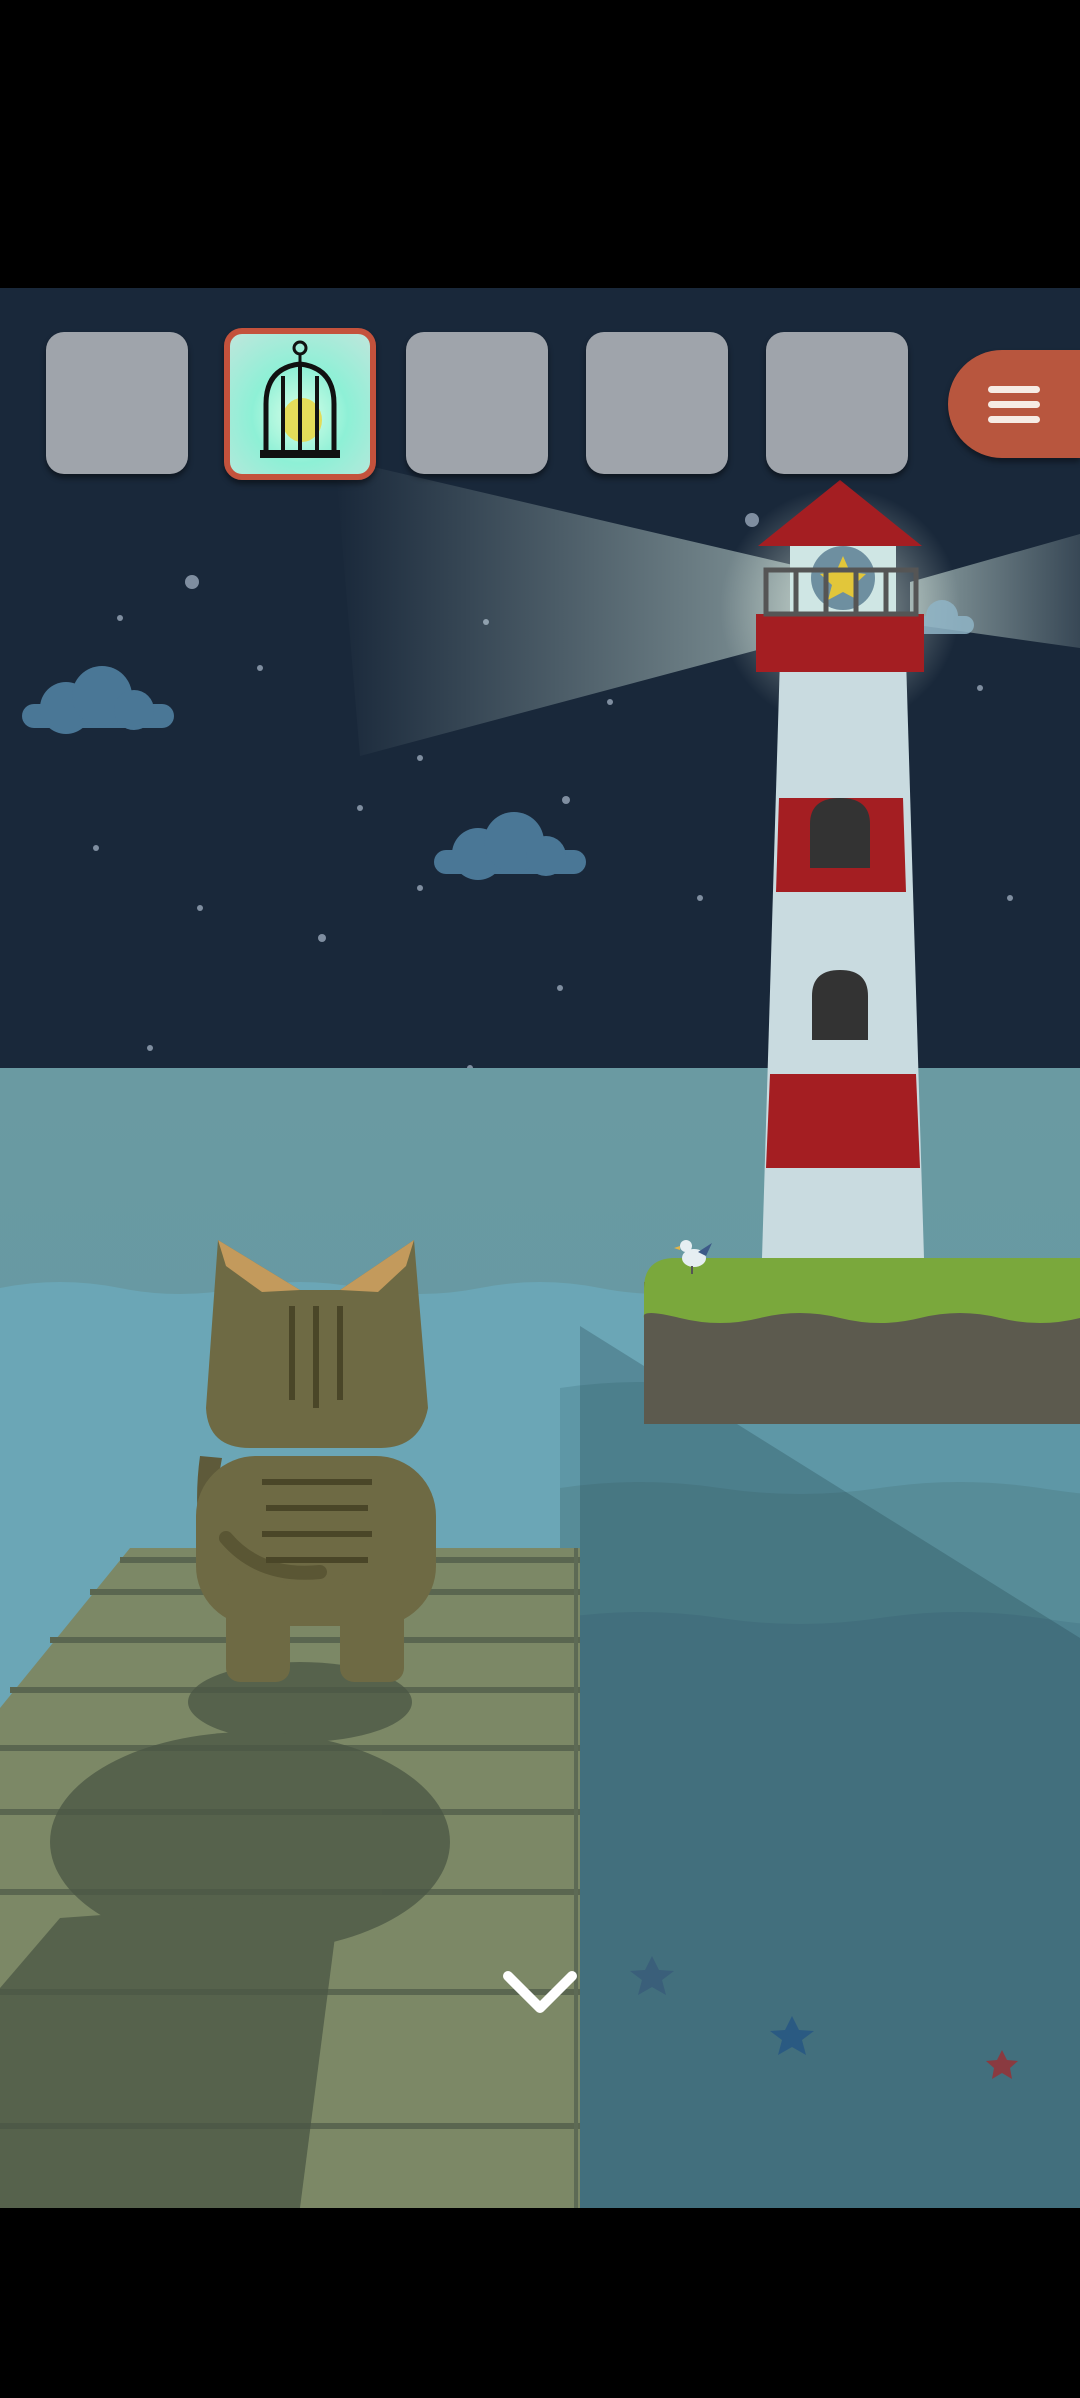  Describe the element at coordinates (300, 399) in the screenshot. I see `birdcage-lantern-icon` at that location.